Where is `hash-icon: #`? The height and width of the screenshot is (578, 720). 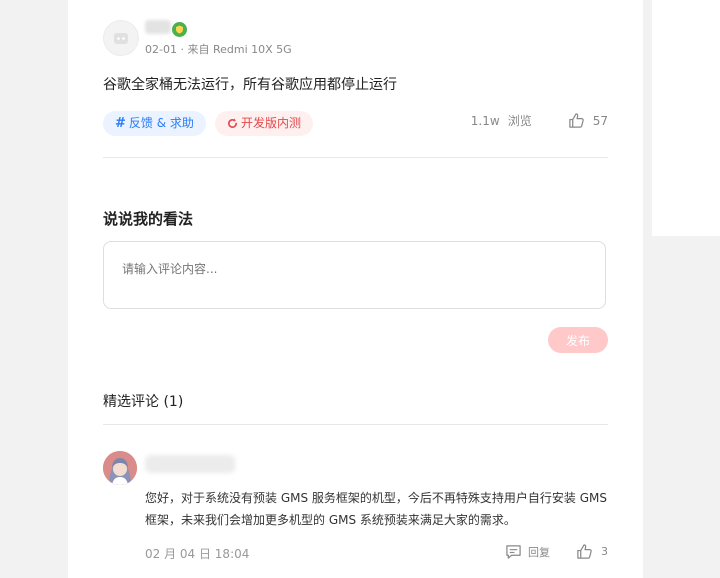
hash-icon: # is located at coordinates (120, 123).